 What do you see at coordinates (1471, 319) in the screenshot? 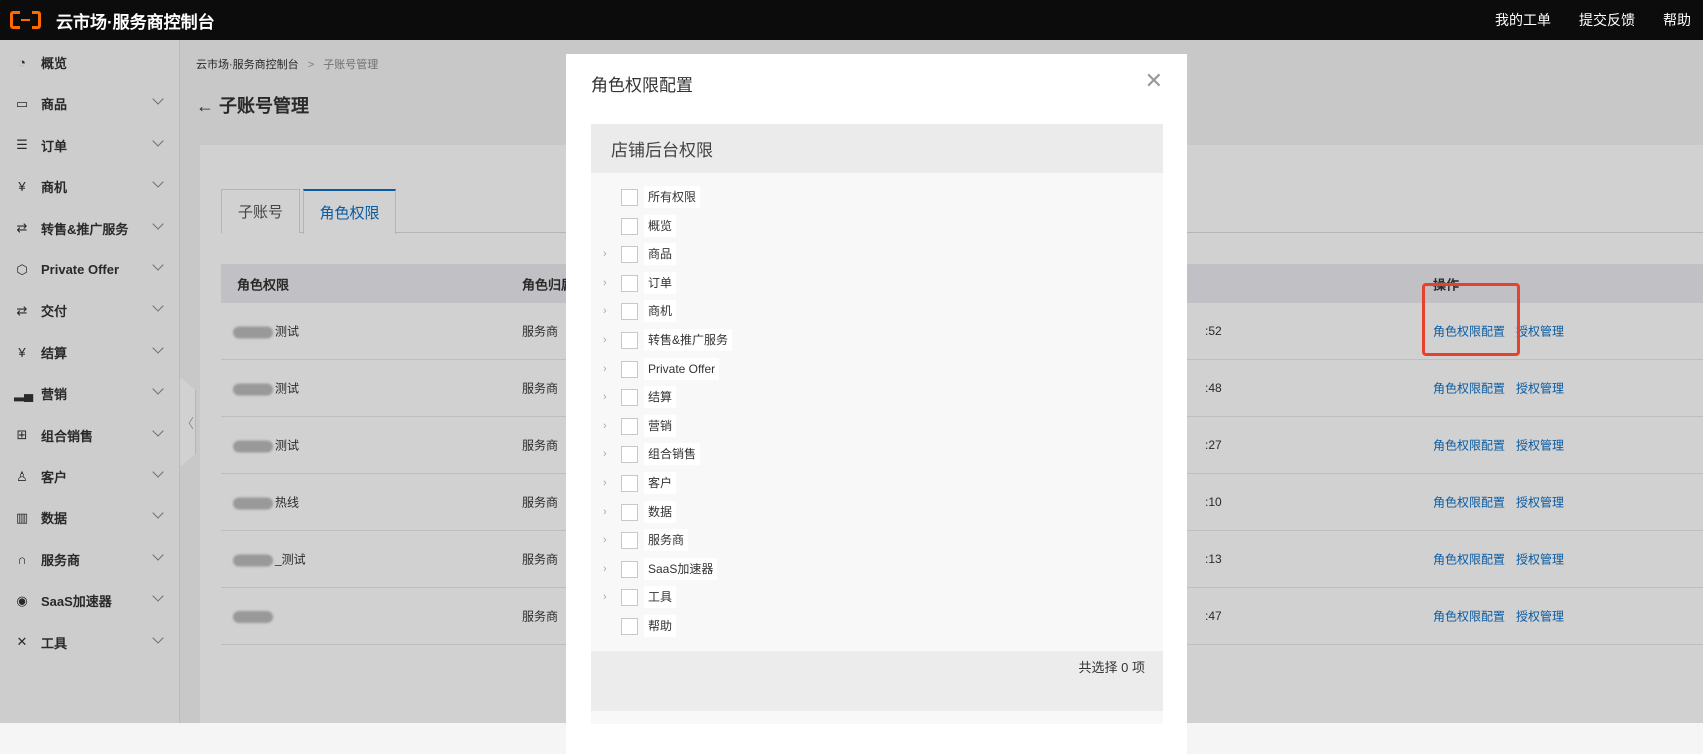
I see `highlight-annotation-box` at bounding box center [1471, 319].